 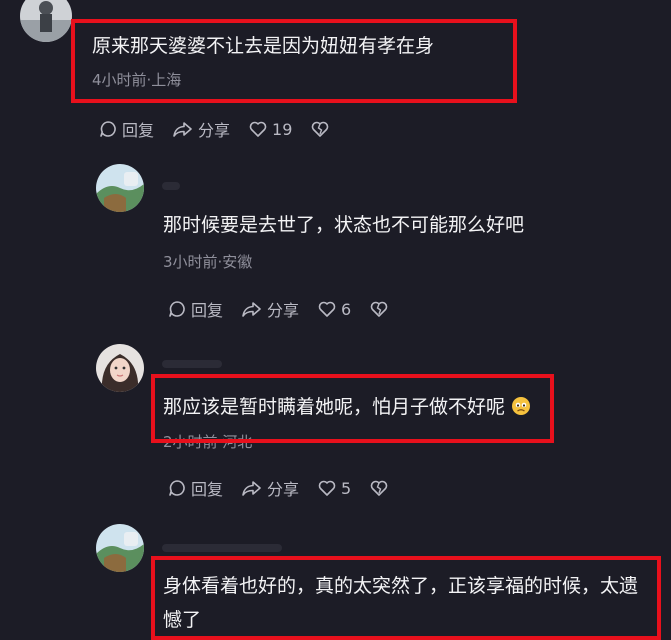 What do you see at coordinates (208, 262) in the screenshot?
I see `comment-meta: 3小时前·安徽` at bounding box center [208, 262].